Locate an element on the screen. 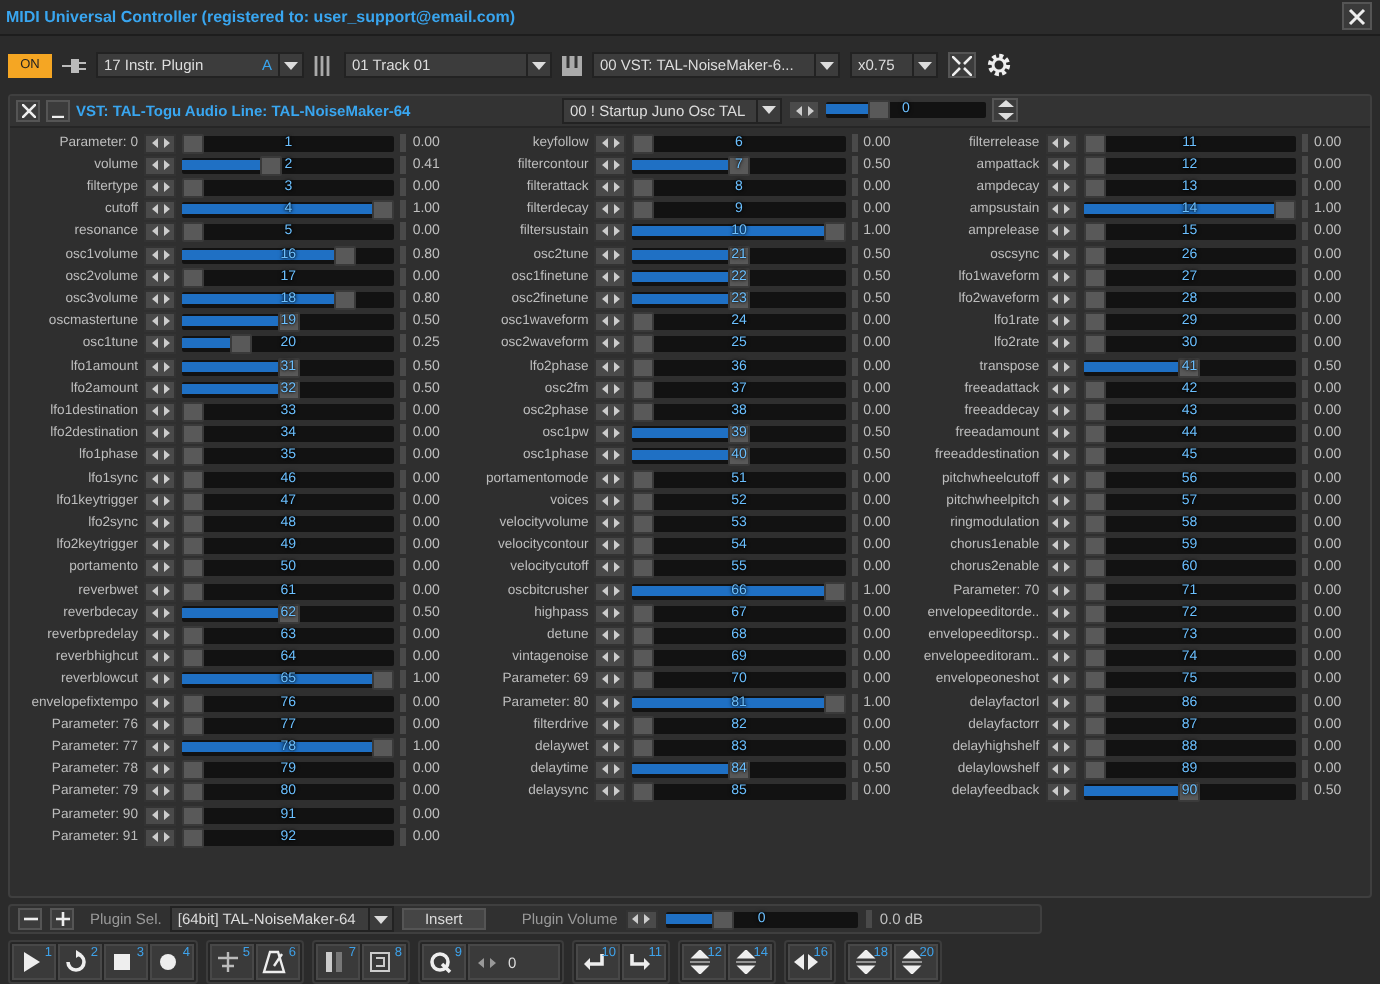  add-button is located at coordinates (62, 919).